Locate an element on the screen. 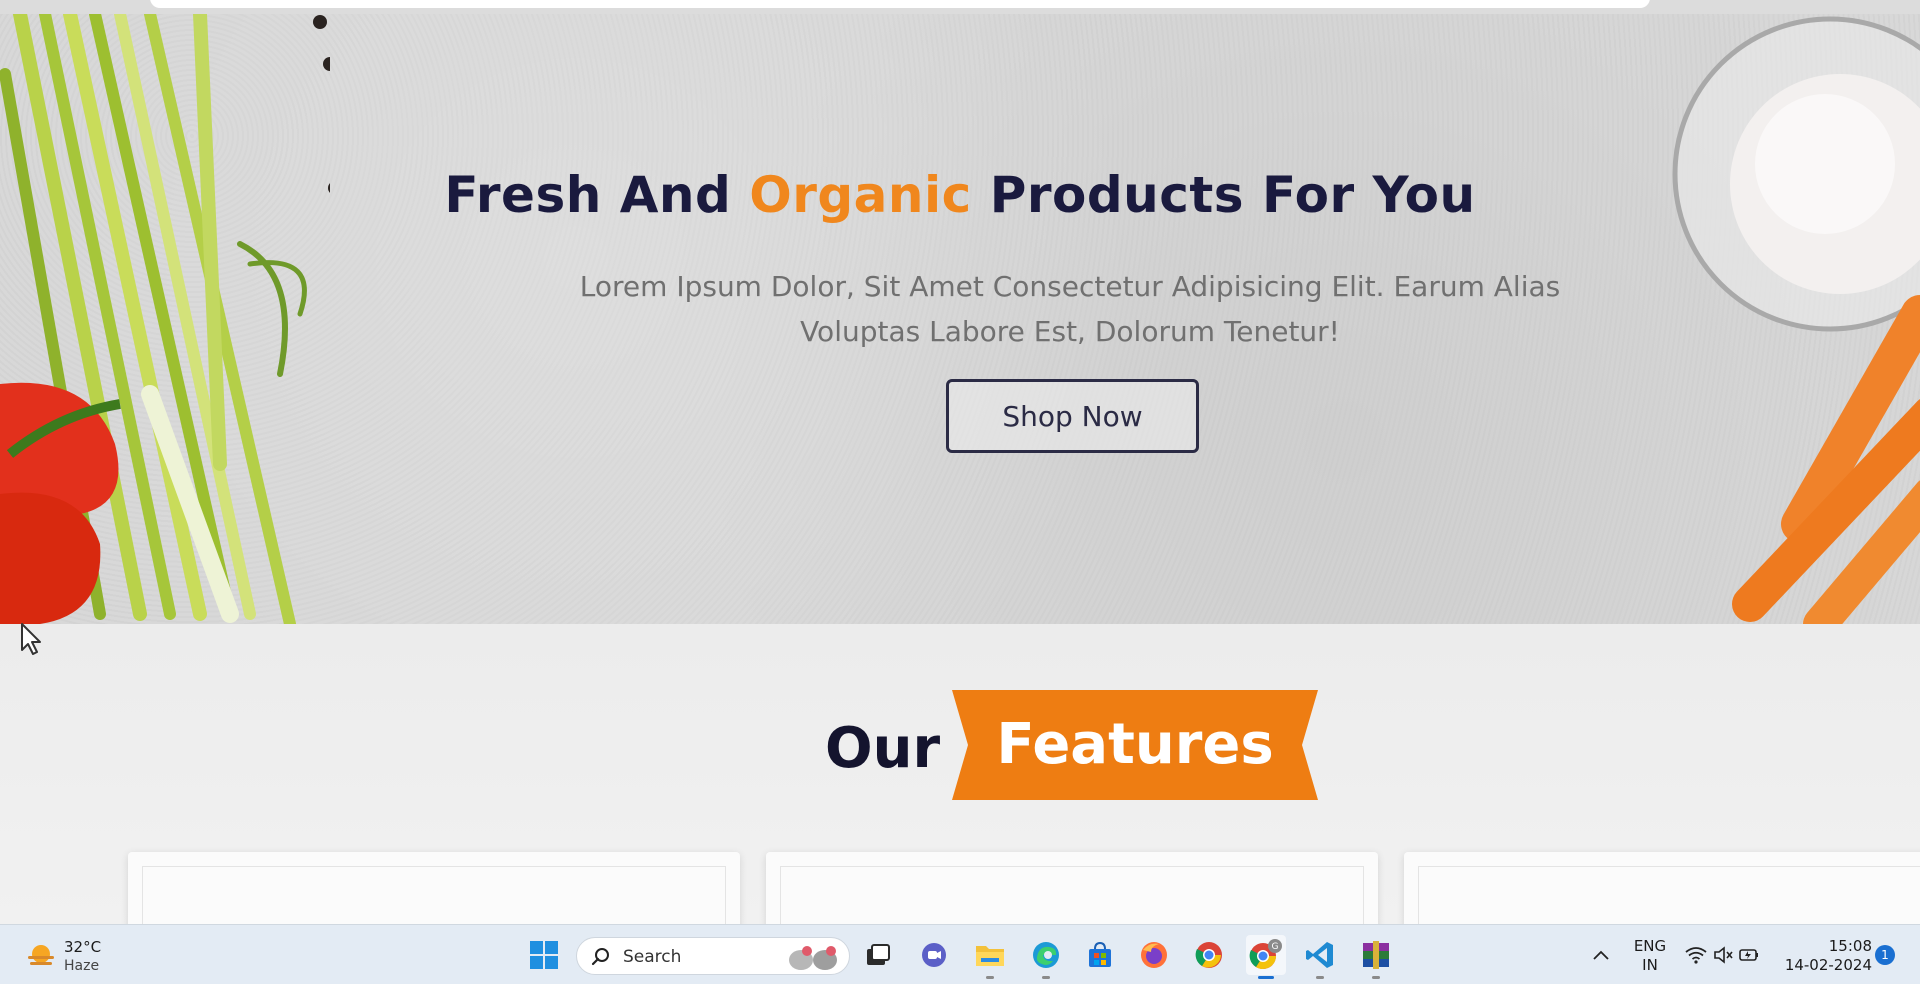  show-hidden-icons-button is located at coordinates (1601, 955).